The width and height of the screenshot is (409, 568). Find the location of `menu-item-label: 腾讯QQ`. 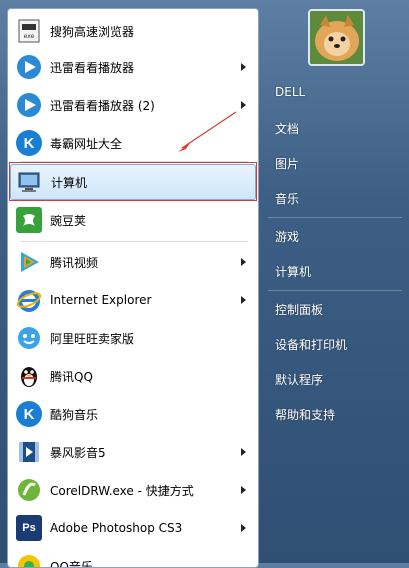

menu-item-label: 腾讯QQ is located at coordinates (71, 376).